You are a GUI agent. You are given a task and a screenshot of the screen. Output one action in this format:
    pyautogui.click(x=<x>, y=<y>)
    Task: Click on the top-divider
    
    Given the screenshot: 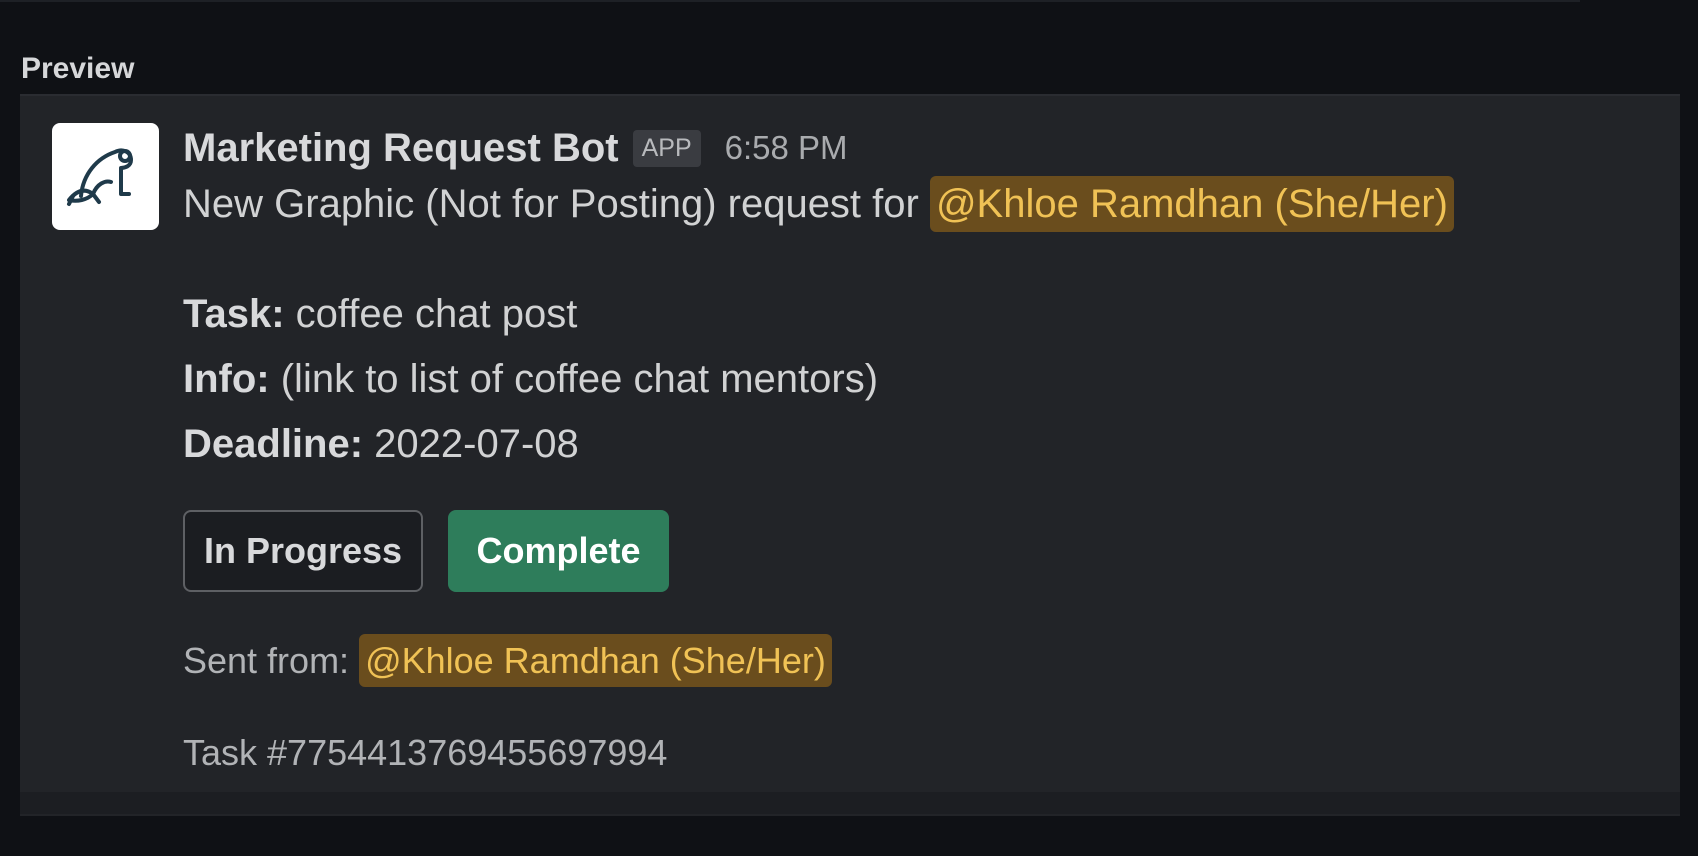 What is the action you would take?
    pyautogui.click(x=790, y=1)
    